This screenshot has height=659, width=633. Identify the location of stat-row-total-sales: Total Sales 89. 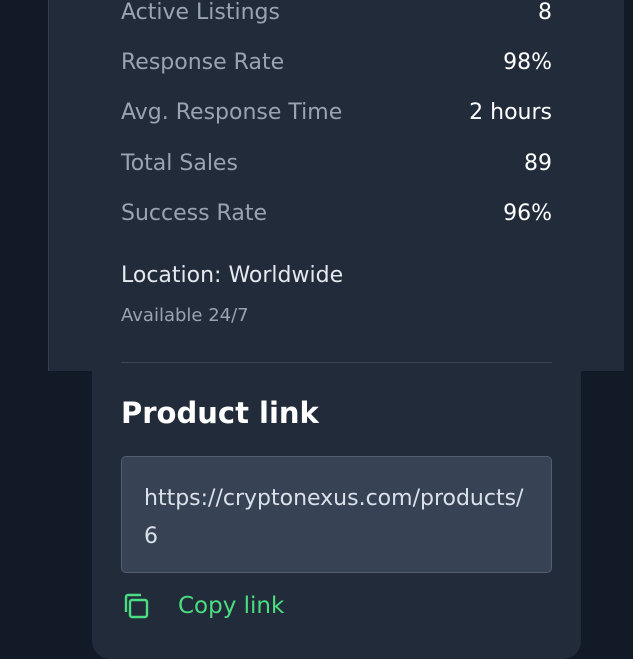
(336, 163).